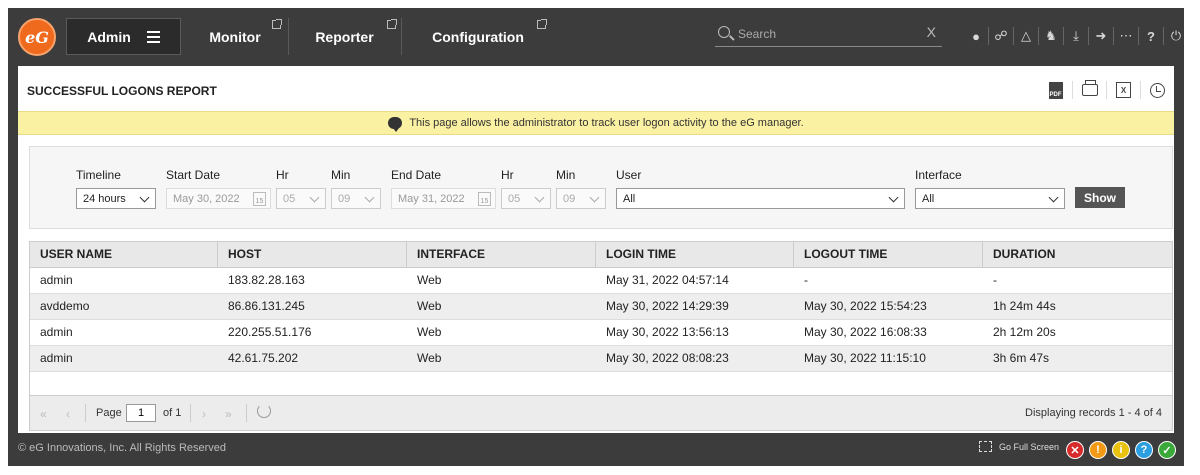  I want to click on minor-alarm-icon: i, so click(1121, 450).